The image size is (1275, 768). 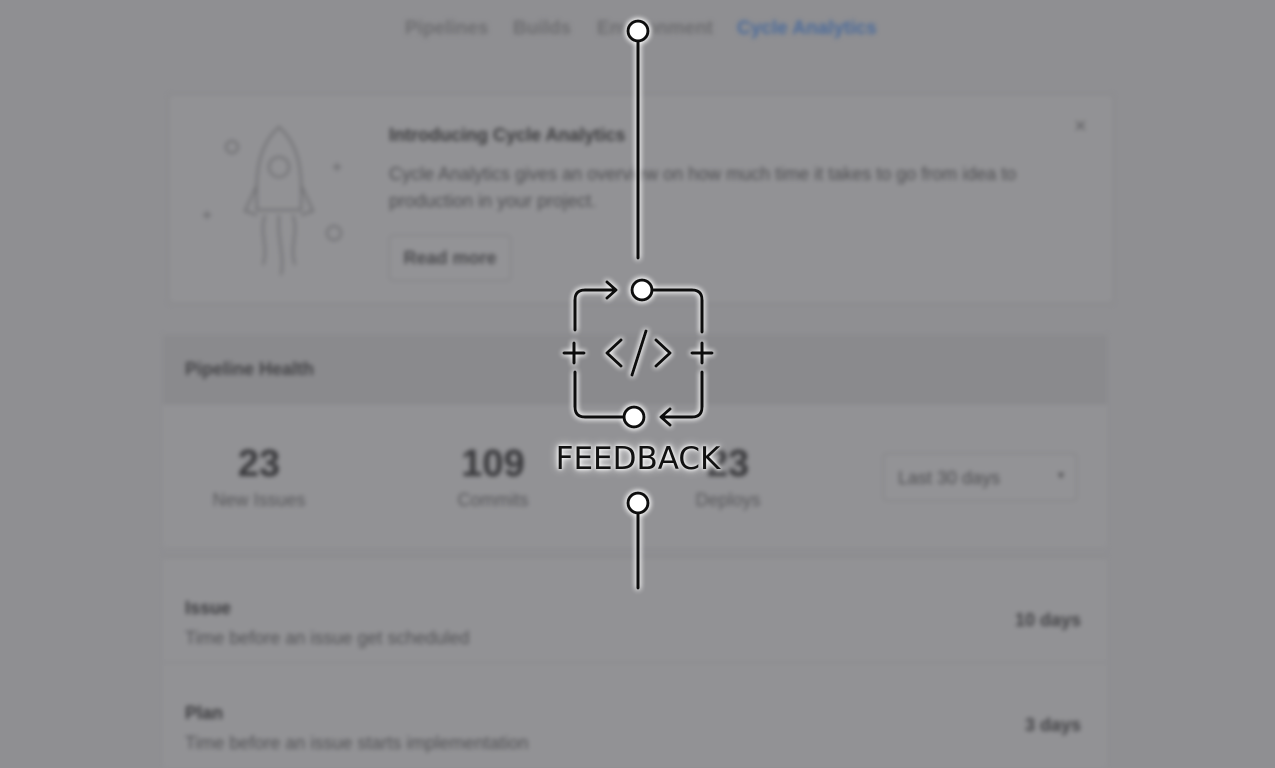 I want to click on feedback-label: FEEDBACK, so click(x=638, y=459).